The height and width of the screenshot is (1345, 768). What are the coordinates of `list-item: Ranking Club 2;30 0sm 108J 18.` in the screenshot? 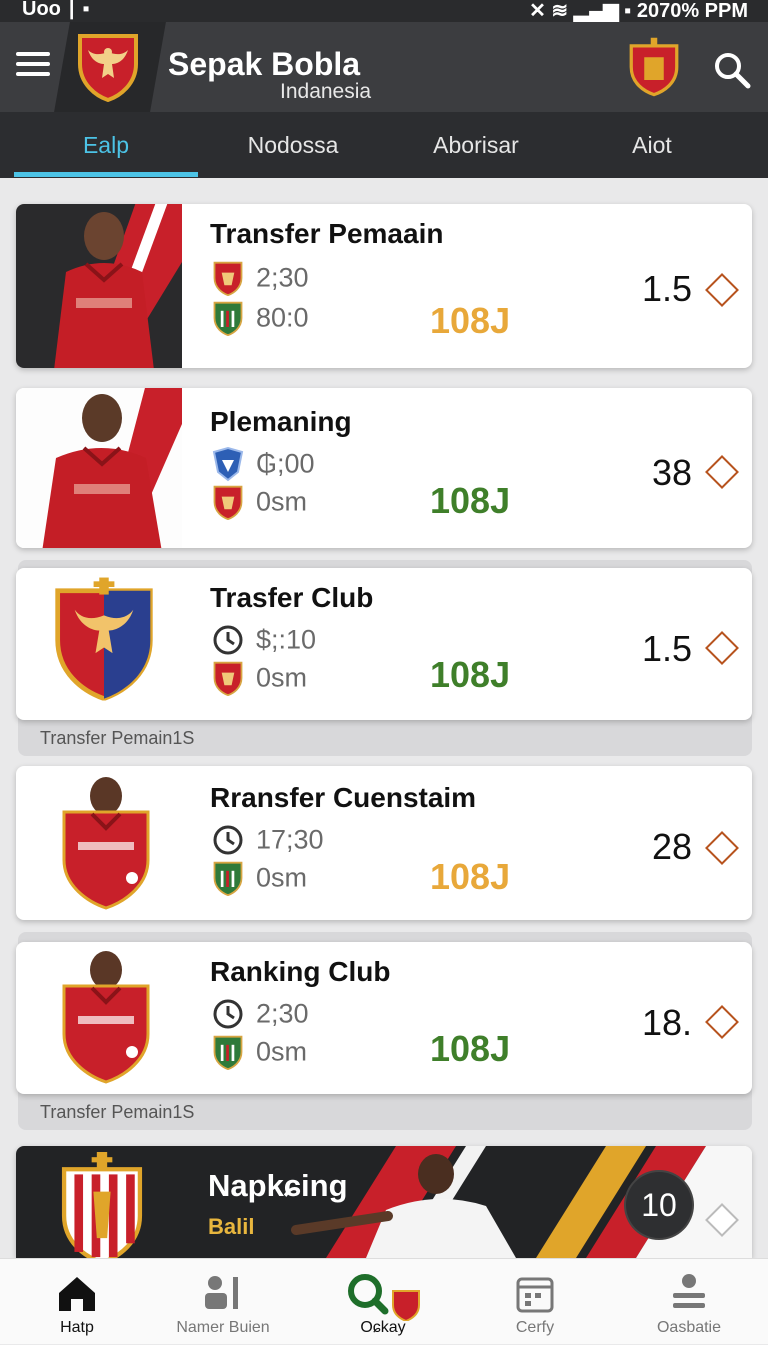 It's located at (384, 1018).